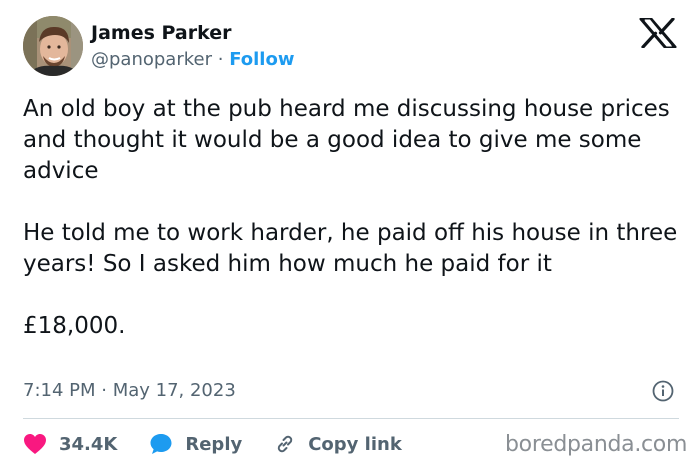  What do you see at coordinates (261, 59) in the screenshot?
I see `follow-button: Follow` at bounding box center [261, 59].